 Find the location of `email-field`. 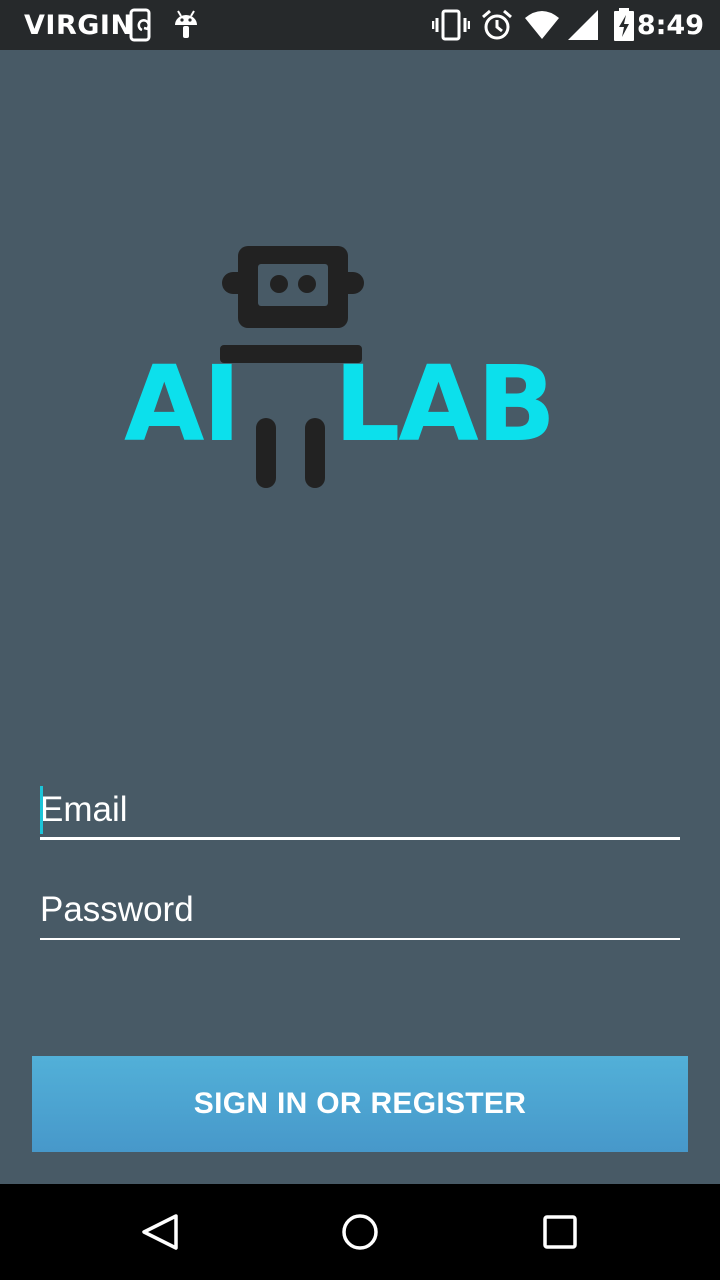

email-field is located at coordinates (360, 810).